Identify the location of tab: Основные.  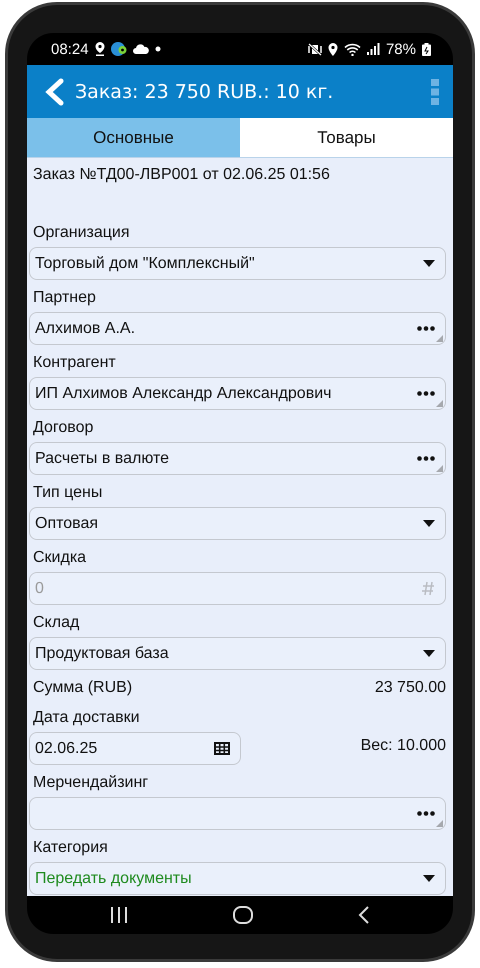
(133, 137).